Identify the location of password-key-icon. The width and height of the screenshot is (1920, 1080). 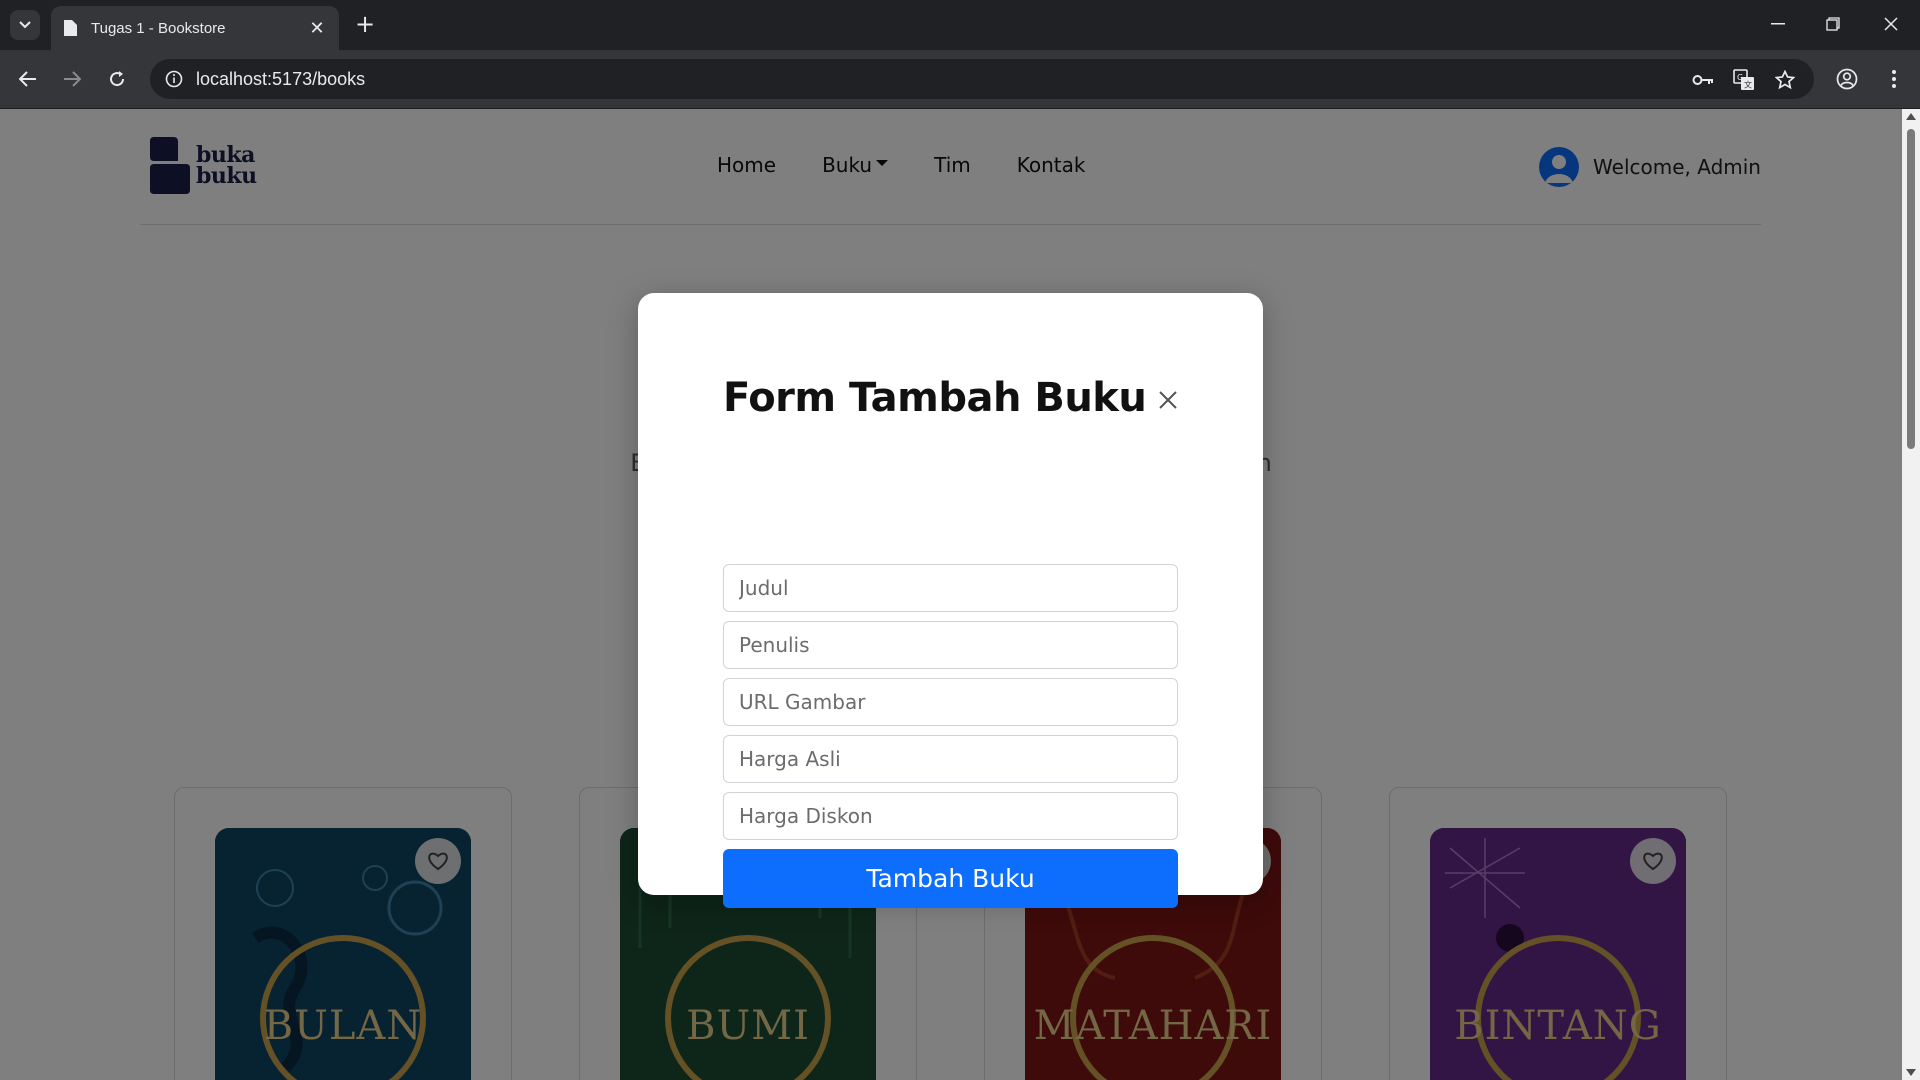
(1703, 80).